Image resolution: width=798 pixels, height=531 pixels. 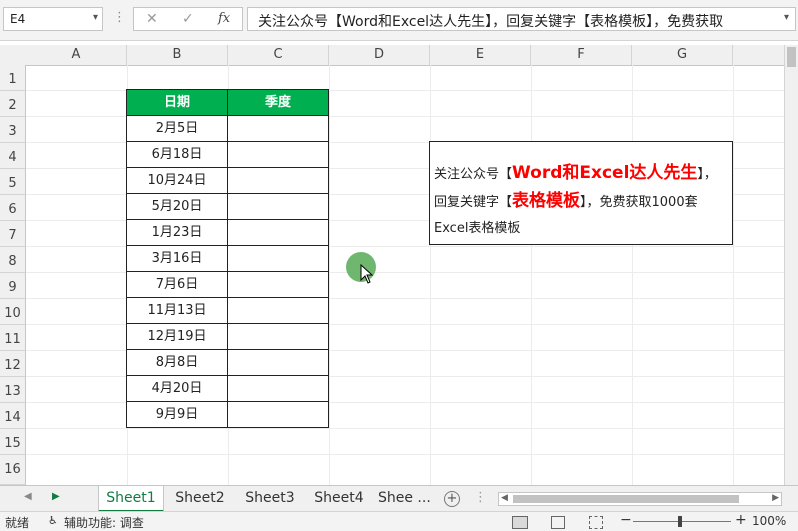 What do you see at coordinates (13, 260) in the screenshot?
I see `row-header: 8` at bounding box center [13, 260].